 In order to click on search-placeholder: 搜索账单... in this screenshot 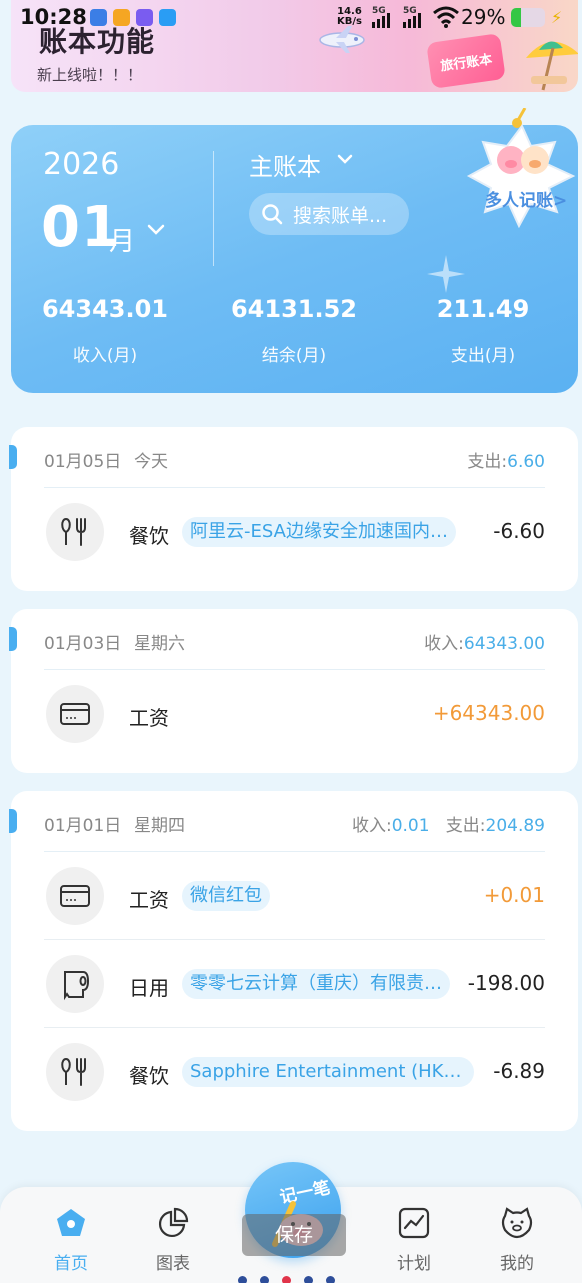, I will do `click(340, 215)`.